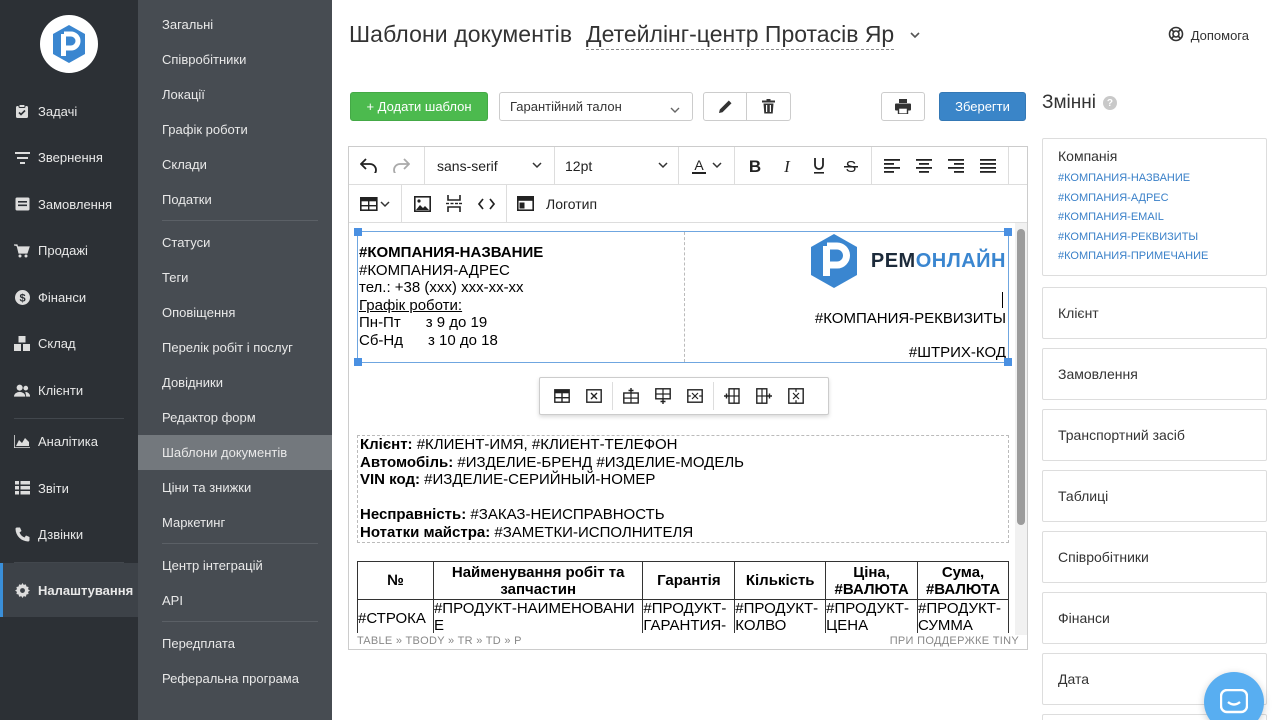 This screenshot has width=1280, height=720. Describe the element at coordinates (755, 166) in the screenshot. I see `bold-button: B` at that location.